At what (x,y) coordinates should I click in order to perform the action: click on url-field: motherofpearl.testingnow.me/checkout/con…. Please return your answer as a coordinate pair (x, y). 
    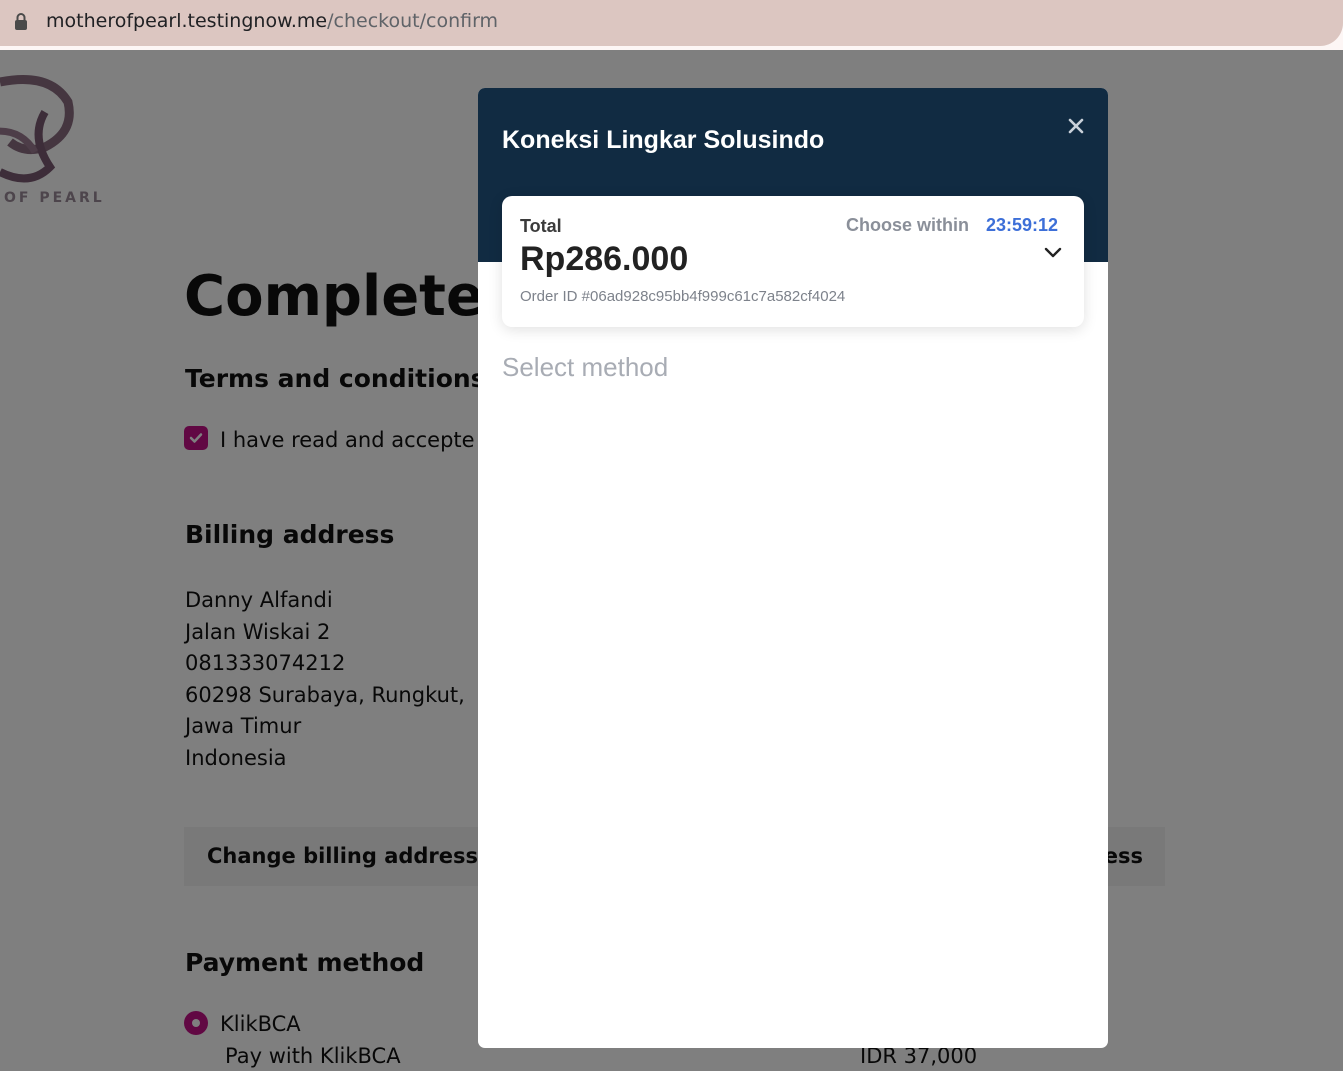
    Looking at the image, I should click on (671, 23).